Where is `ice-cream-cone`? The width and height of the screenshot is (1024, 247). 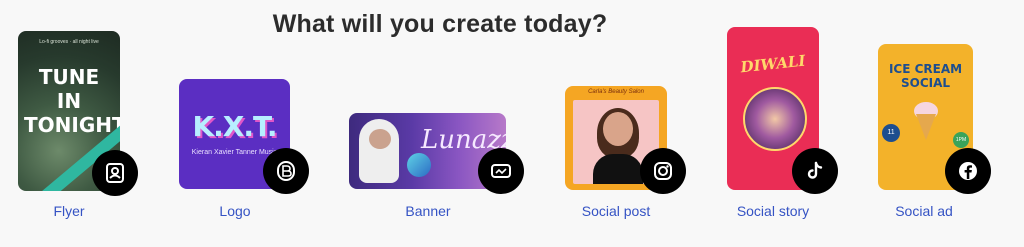
ice-cream-cone is located at coordinates (926, 127).